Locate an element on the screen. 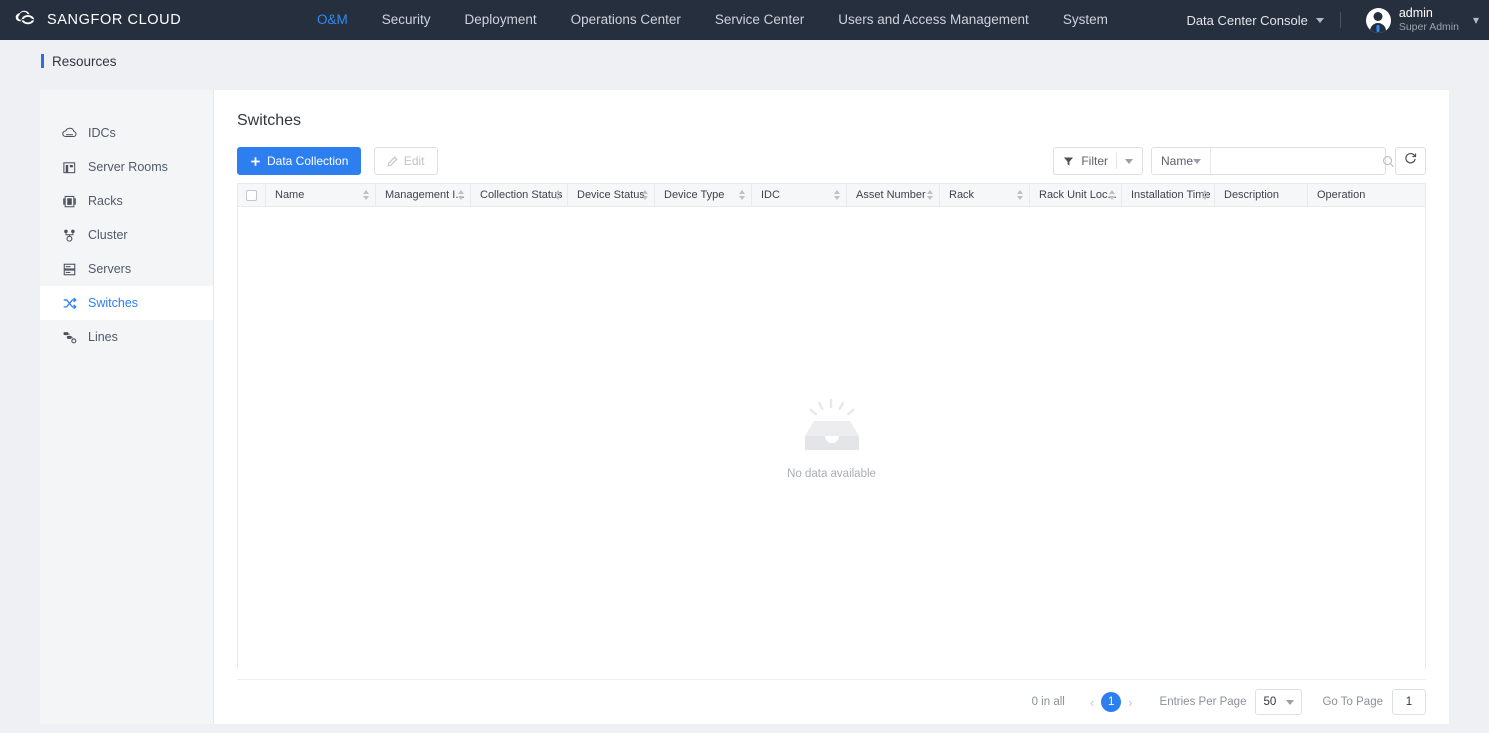 The image size is (1489, 733). edit-button: Edit is located at coordinates (405, 161).